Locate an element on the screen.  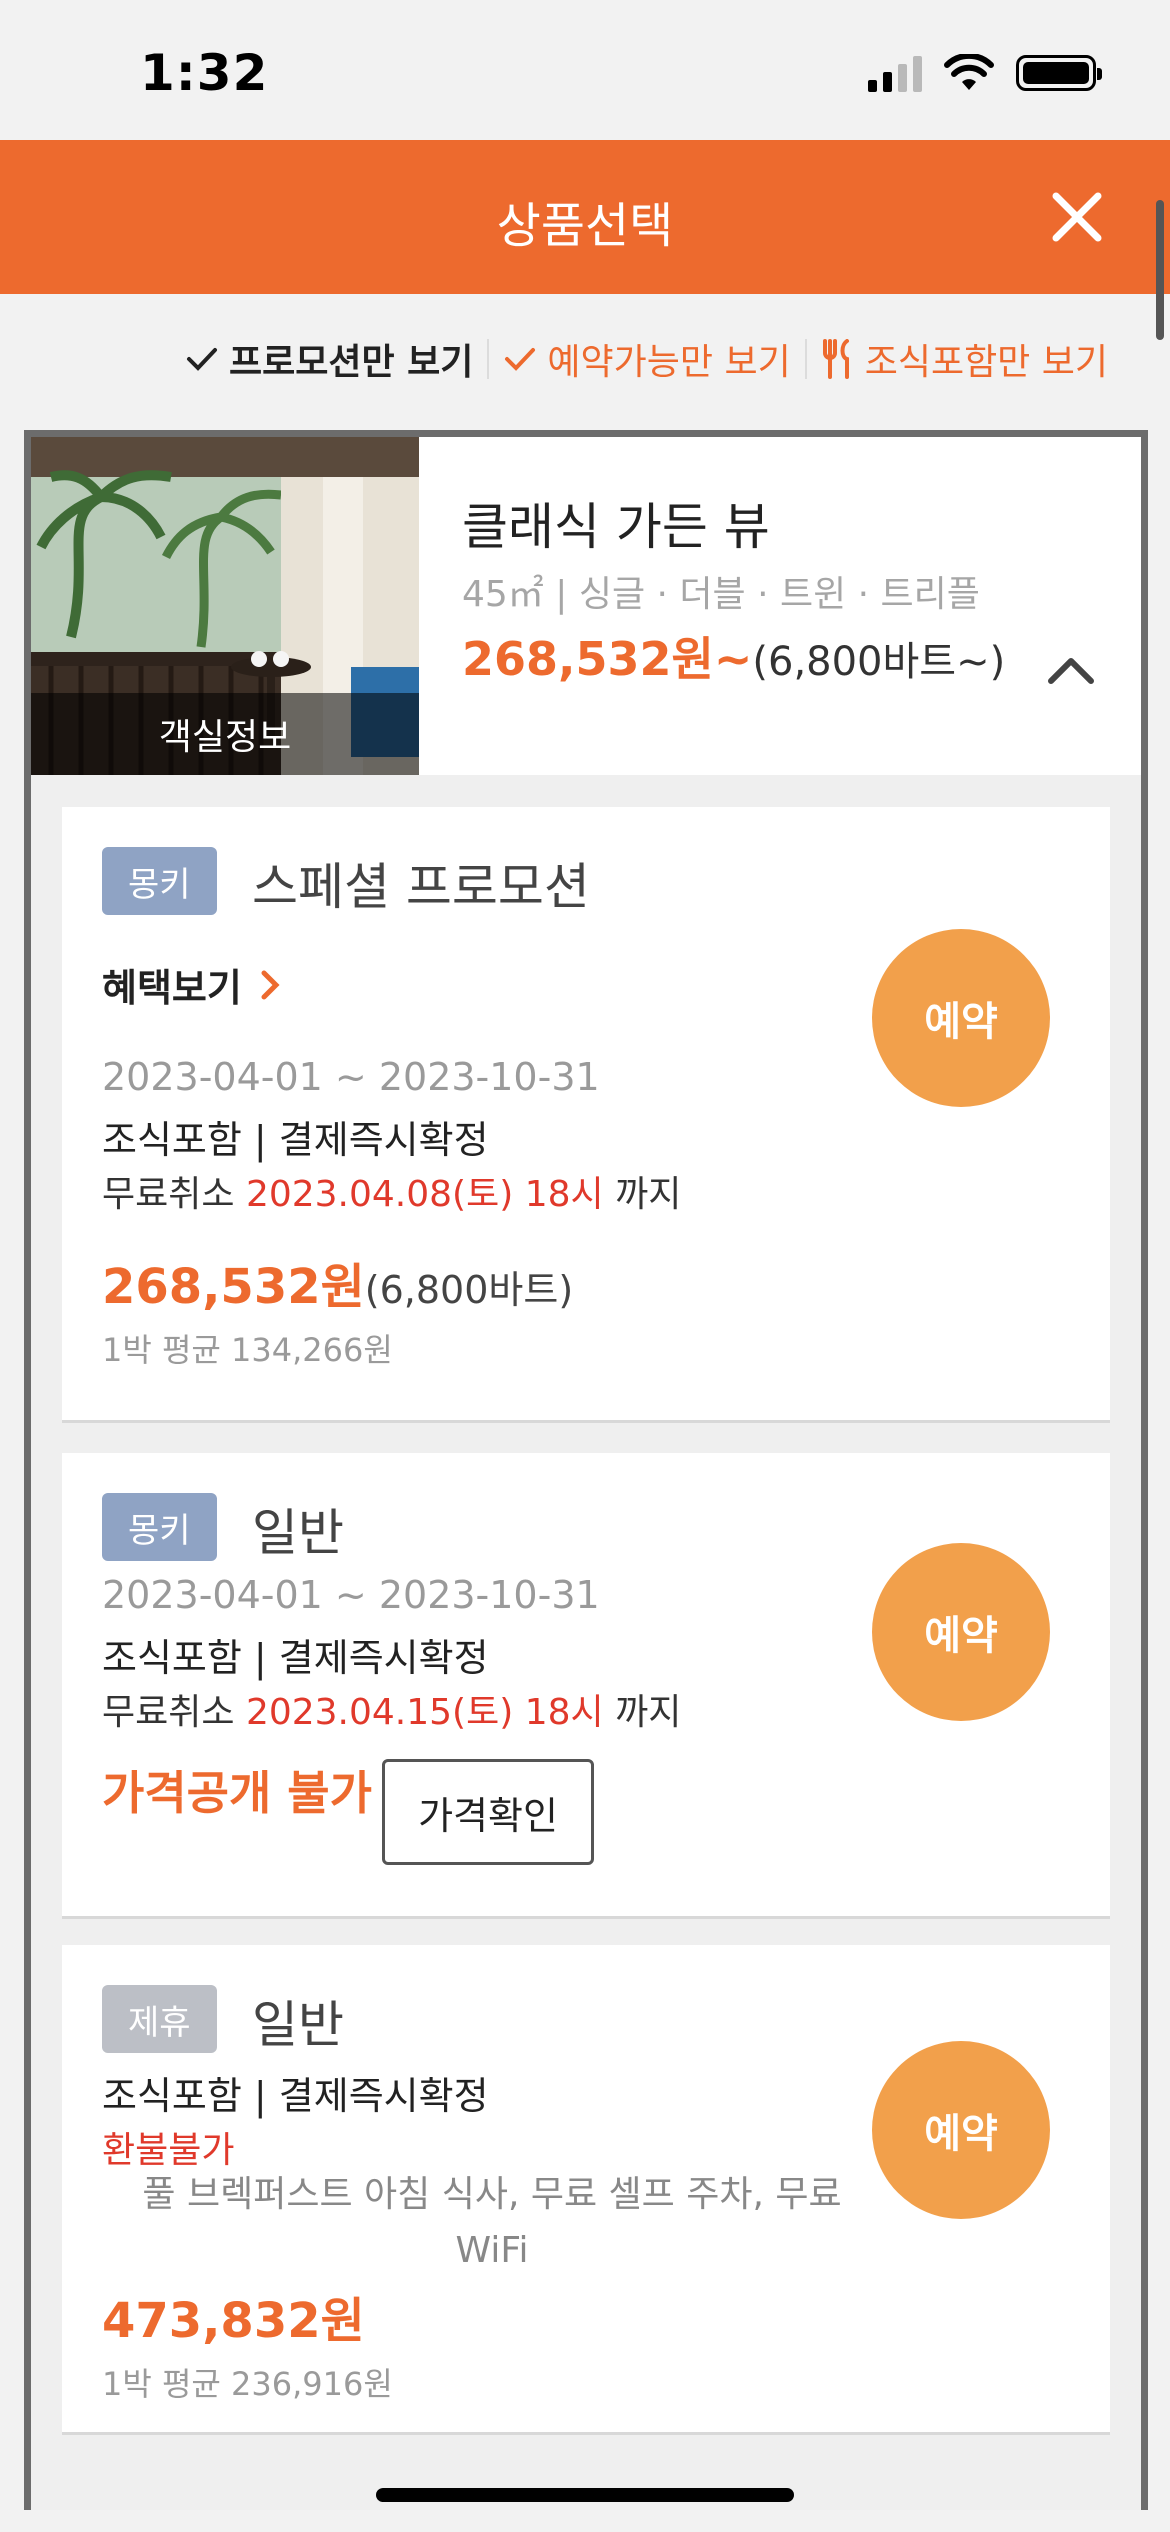
plan-price-amount: 473,832원 is located at coordinates (233, 2321).